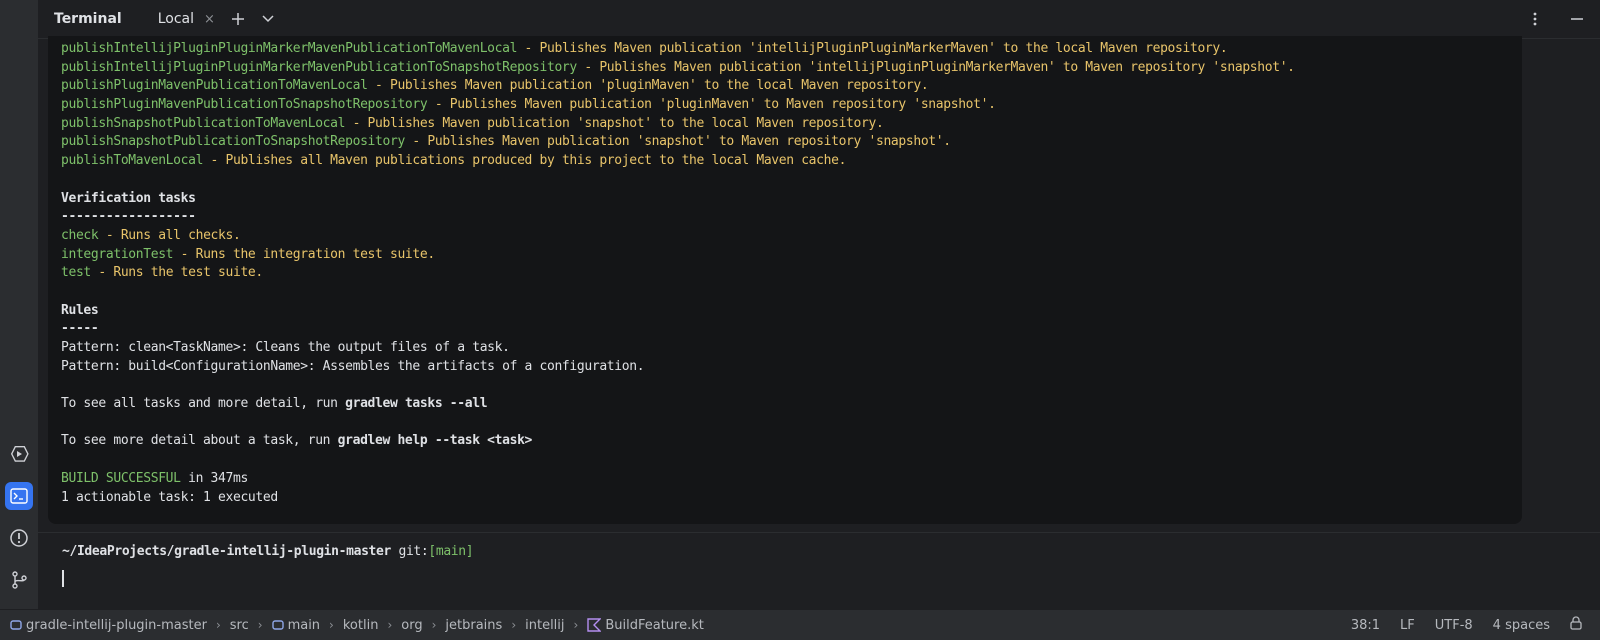 Image resolution: width=1600 pixels, height=640 pixels. Describe the element at coordinates (678, 311) in the screenshot. I see `output-line: Rules` at that location.